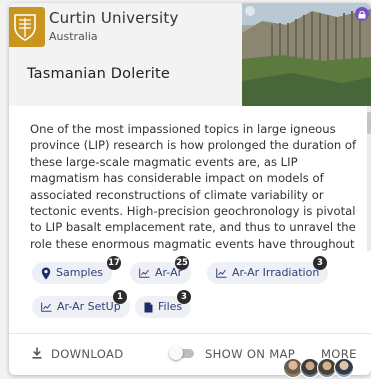 This screenshot has width=371, height=379. I want to click on chip-label: Samples, so click(79, 272).